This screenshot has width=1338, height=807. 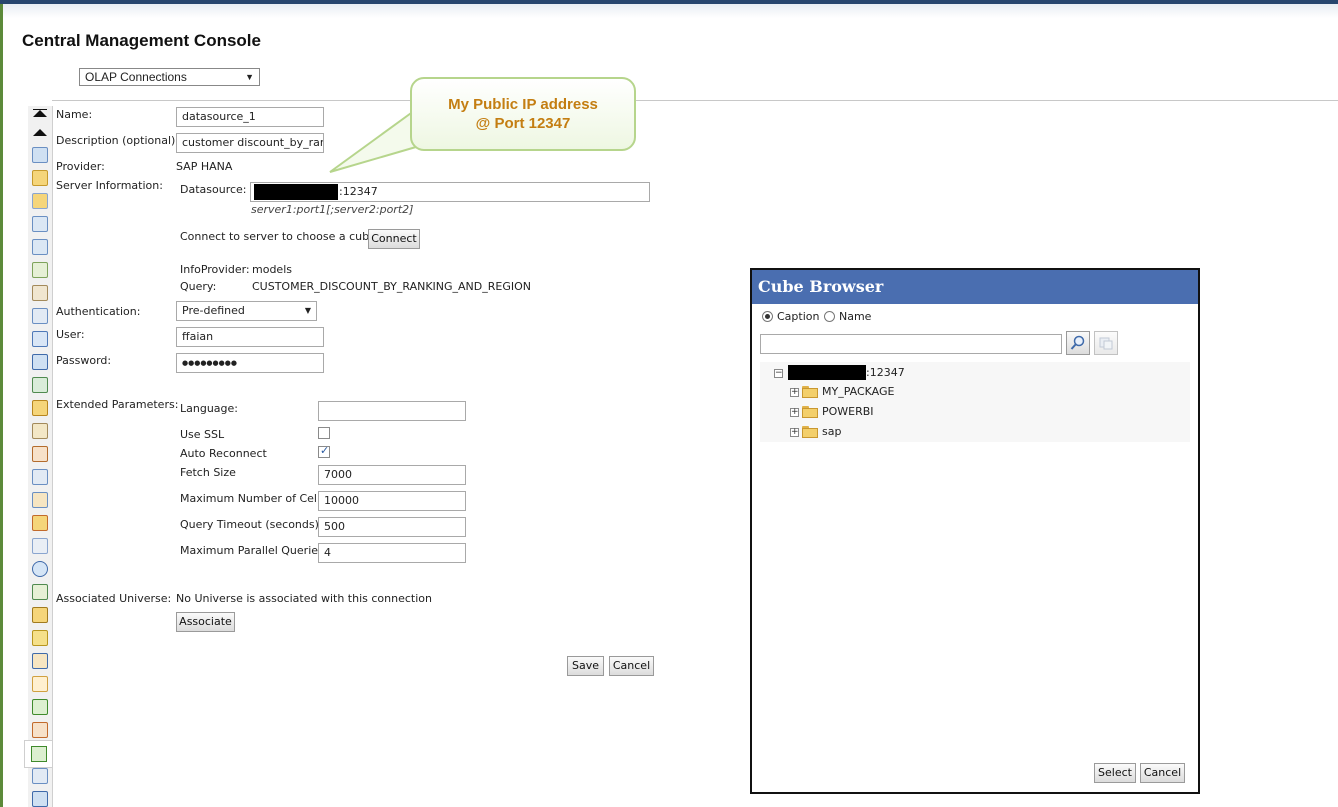 I want to click on use-ssl-checkbox, so click(x=324, y=433).